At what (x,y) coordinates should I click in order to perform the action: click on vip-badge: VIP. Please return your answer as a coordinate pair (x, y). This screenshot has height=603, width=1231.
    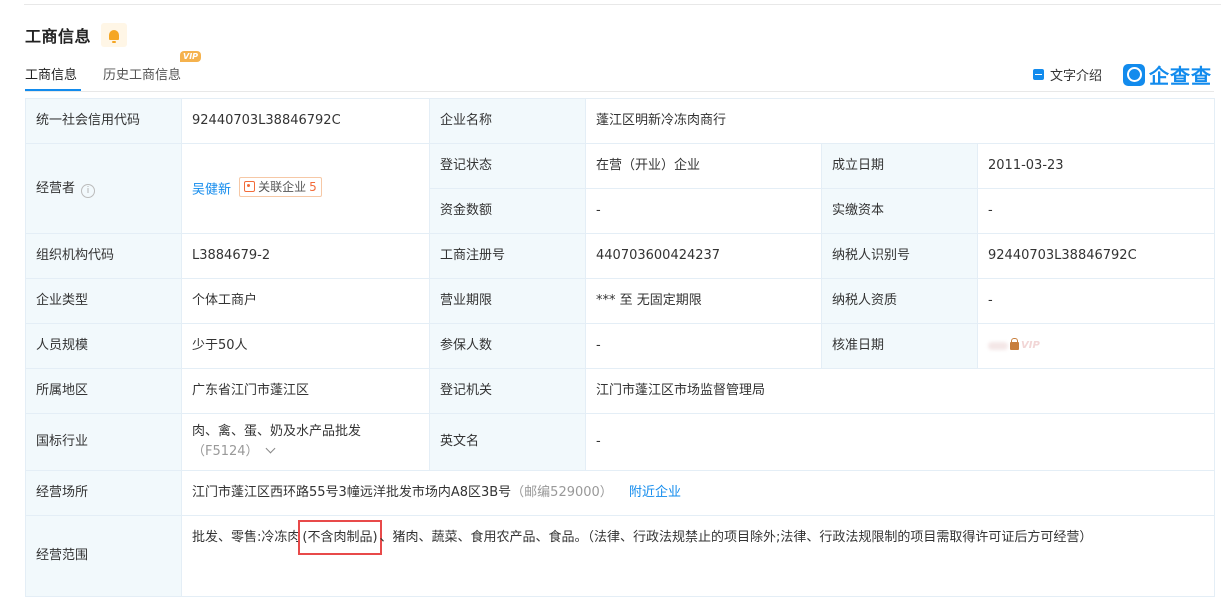
    Looking at the image, I should click on (191, 56).